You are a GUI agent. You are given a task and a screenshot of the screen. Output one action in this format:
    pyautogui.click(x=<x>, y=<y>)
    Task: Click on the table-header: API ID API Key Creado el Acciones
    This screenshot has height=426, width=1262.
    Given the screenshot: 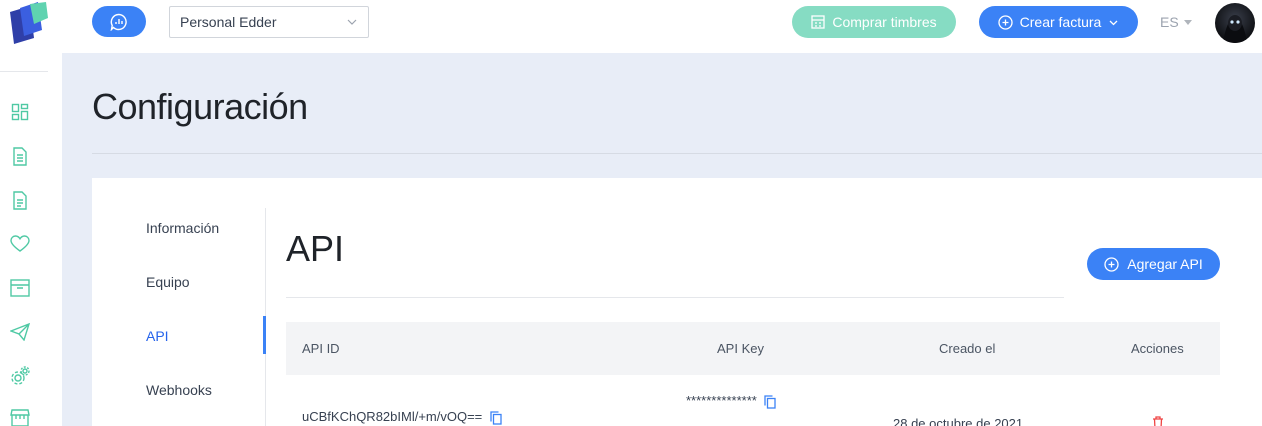 What is the action you would take?
    pyautogui.click(x=753, y=348)
    